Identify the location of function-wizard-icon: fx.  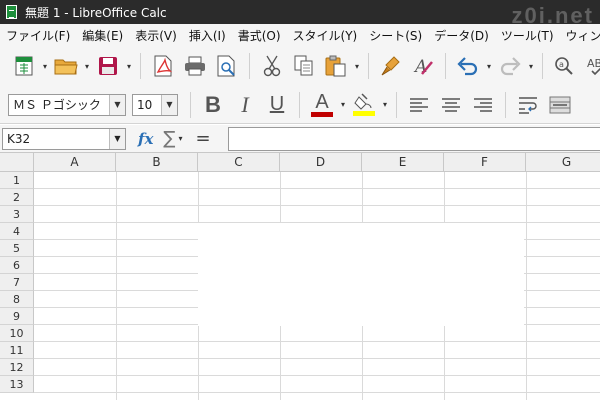
(145, 139).